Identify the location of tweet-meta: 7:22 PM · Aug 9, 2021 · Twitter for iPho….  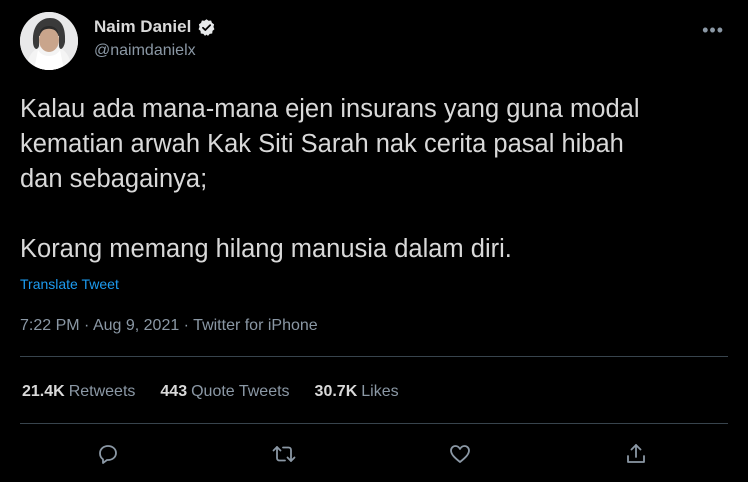
(169, 326).